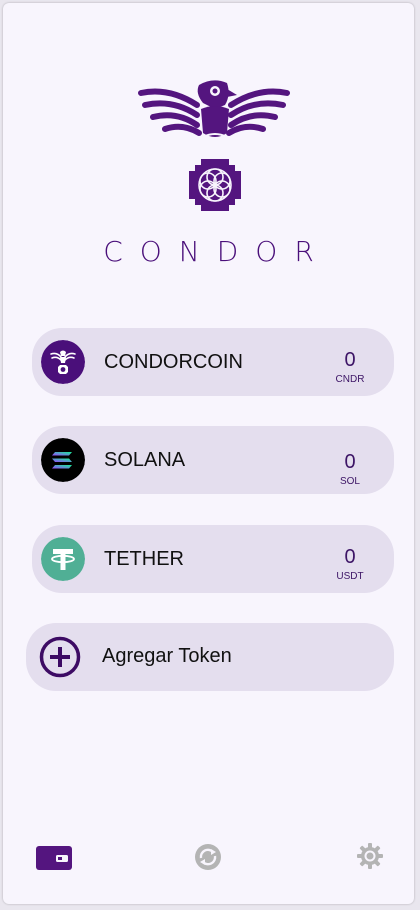 The height and width of the screenshot is (910, 420). Describe the element at coordinates (63, 362) in the screenshot. I see `condorcoin-icon` at that location.